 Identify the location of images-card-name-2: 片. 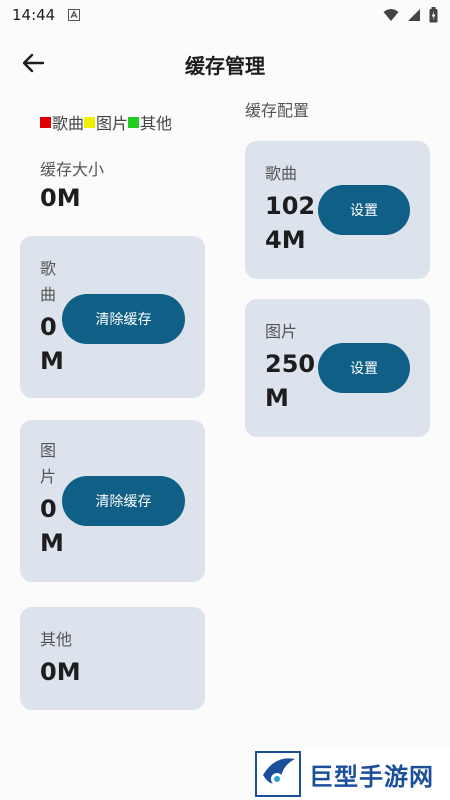
(48, 476).